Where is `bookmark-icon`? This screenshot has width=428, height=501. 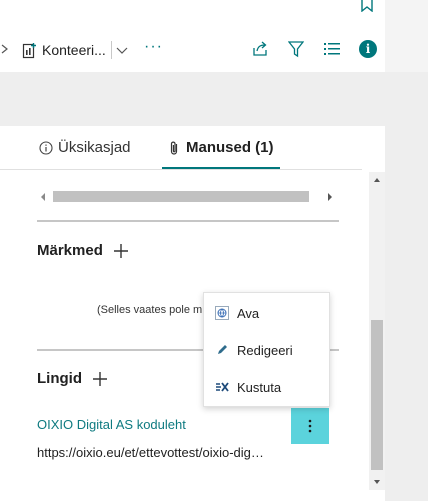
bookmark-icon is located at coordinates (367, 6).